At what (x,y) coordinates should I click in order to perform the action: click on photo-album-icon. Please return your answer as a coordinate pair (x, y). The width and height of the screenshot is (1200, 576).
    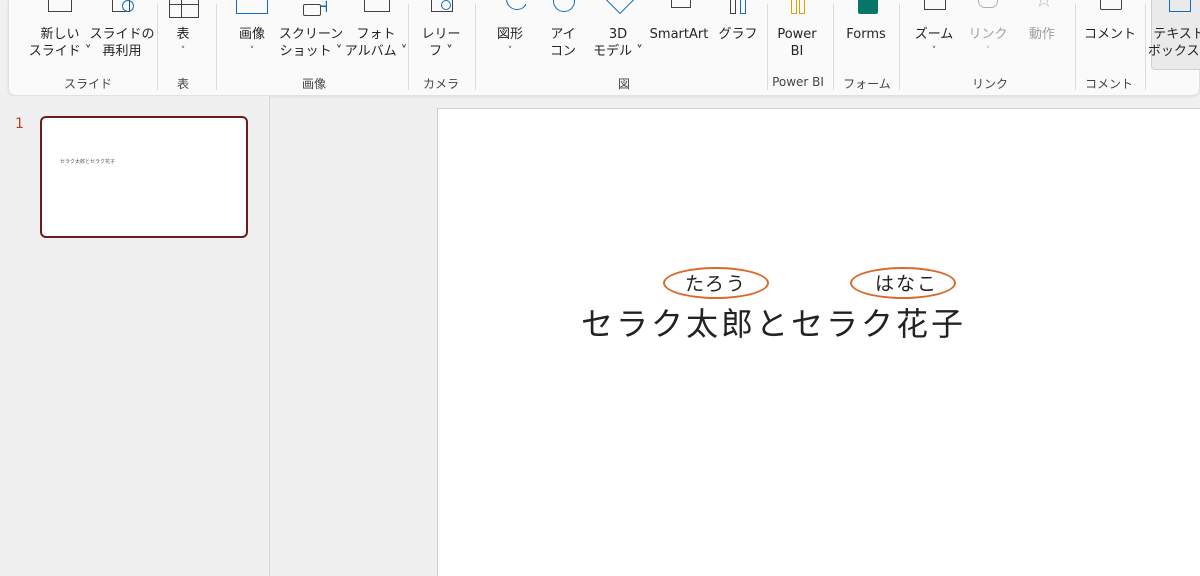
    Looking at the image, I should click on (376, 11).